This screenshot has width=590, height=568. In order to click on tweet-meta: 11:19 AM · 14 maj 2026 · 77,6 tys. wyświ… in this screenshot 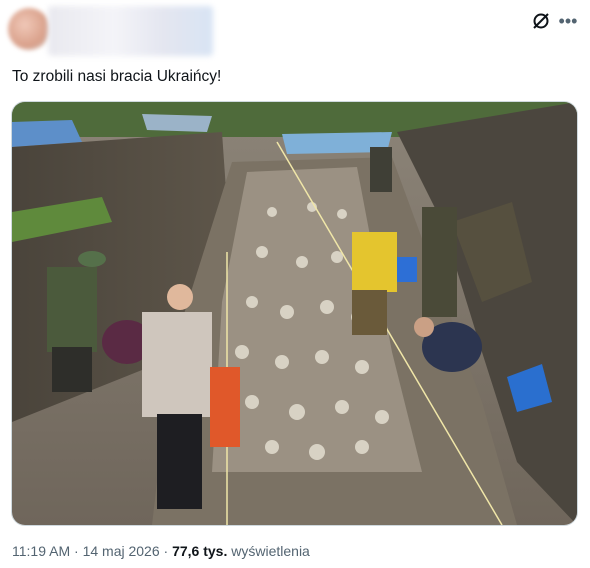, I will do `click(161, 551)`.